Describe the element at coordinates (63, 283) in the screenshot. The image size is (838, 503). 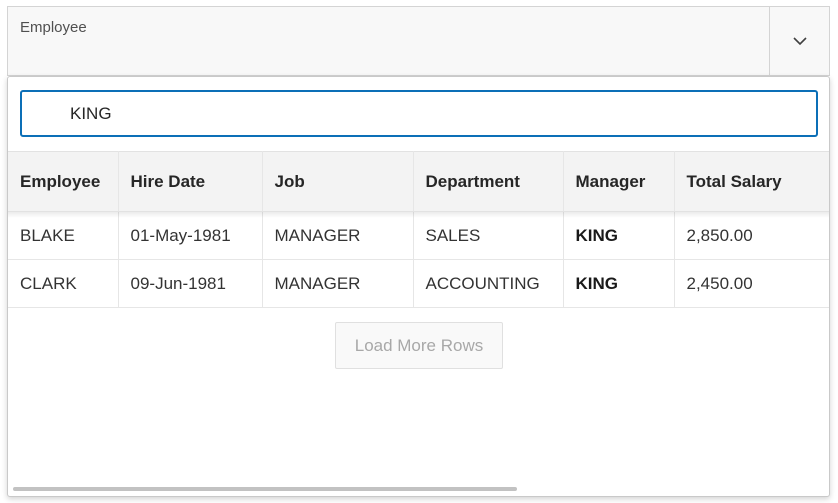
I see `cell-employee: CLARK` at that location.